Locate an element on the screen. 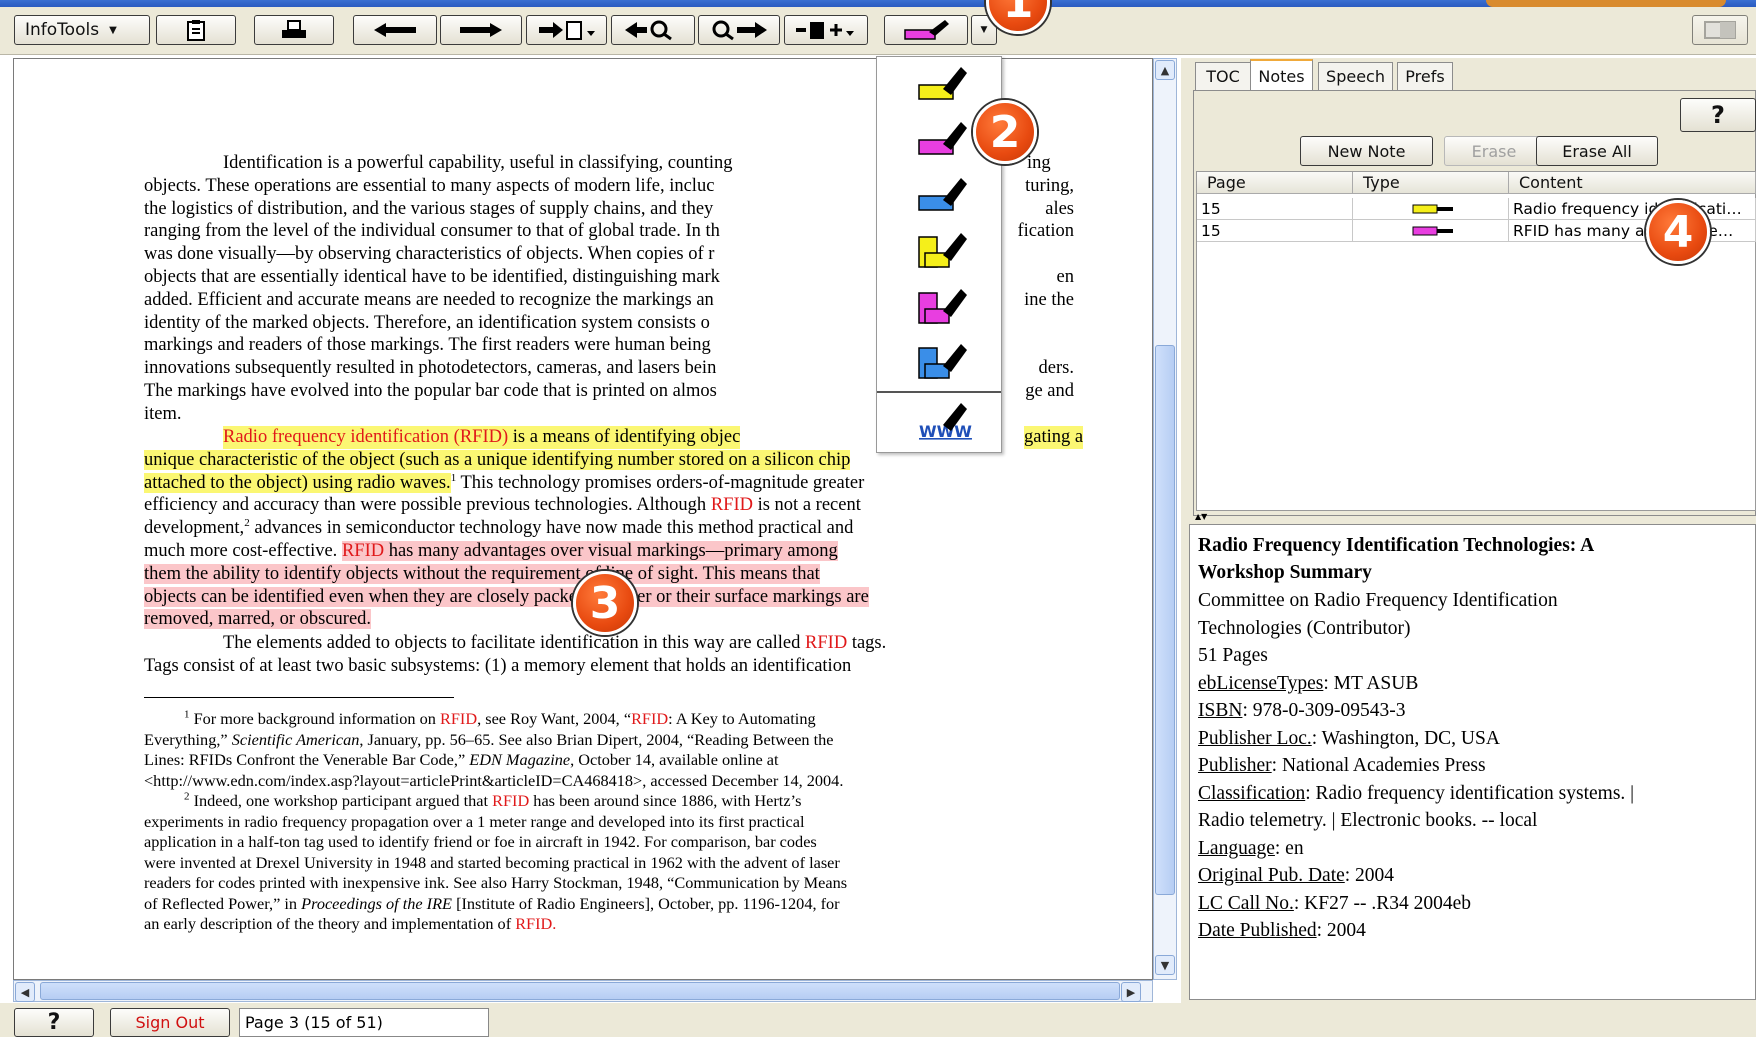 This screenshot has height=1037, width=1756. search-back-icon is located at coordinates (648, 30).